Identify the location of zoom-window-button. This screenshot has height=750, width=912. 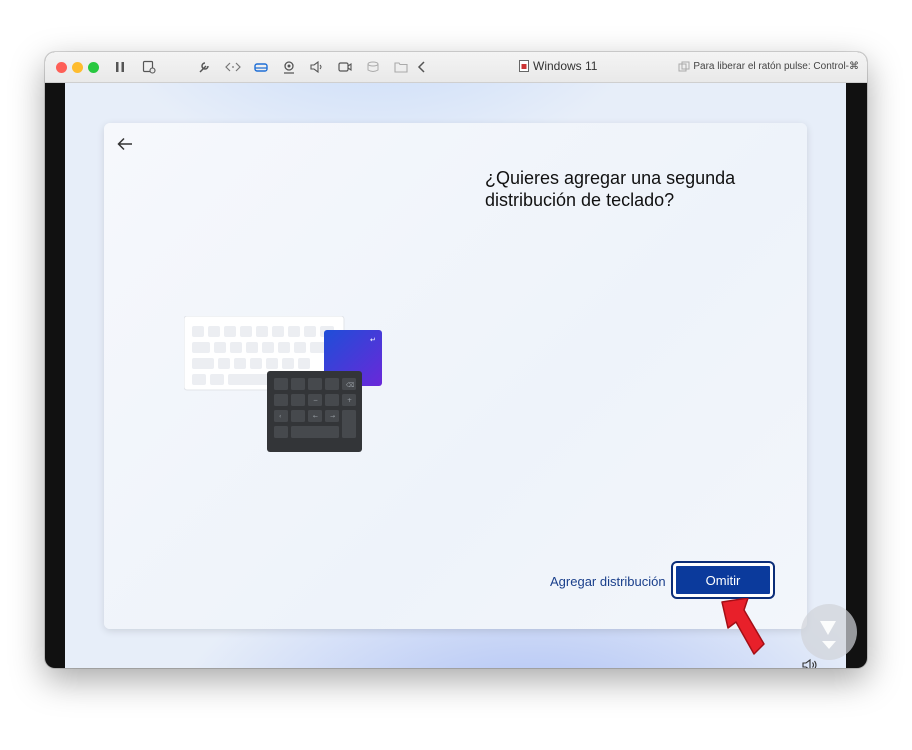
(93, 67).